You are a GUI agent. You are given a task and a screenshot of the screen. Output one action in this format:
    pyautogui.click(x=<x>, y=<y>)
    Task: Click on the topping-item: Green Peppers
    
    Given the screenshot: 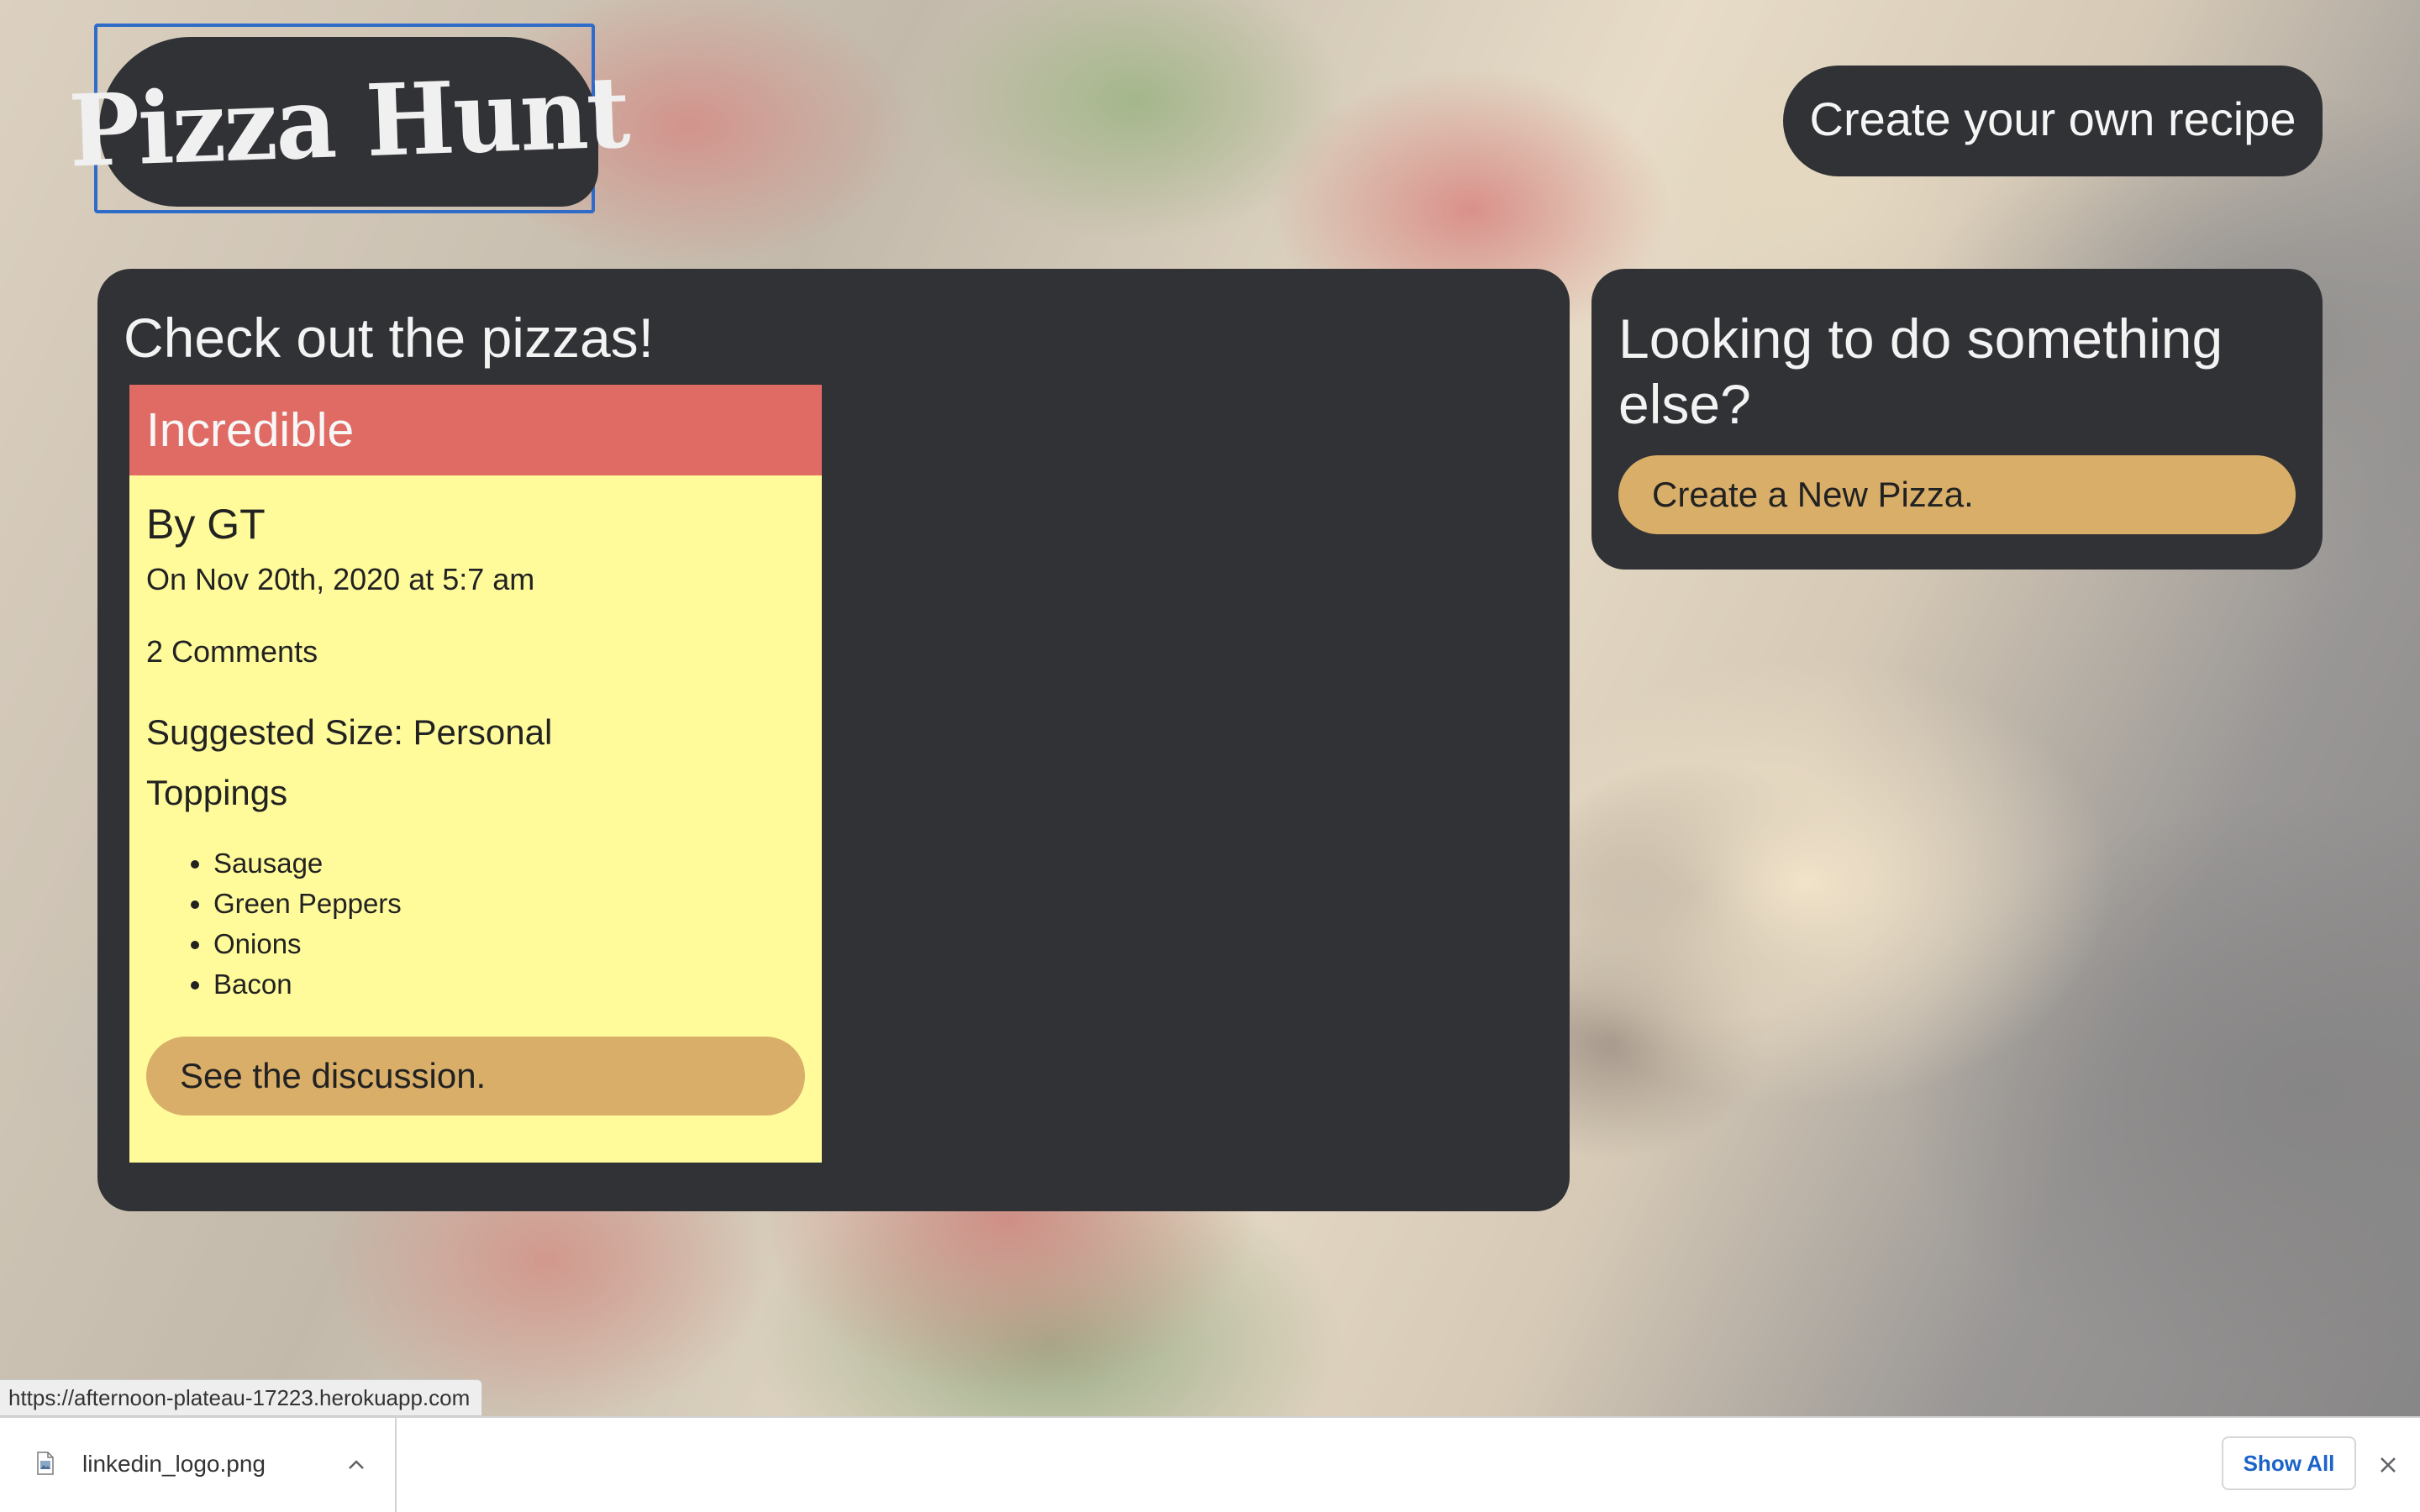 What is the action you would take?
    pyautogui.click(x=509, y=904)
    